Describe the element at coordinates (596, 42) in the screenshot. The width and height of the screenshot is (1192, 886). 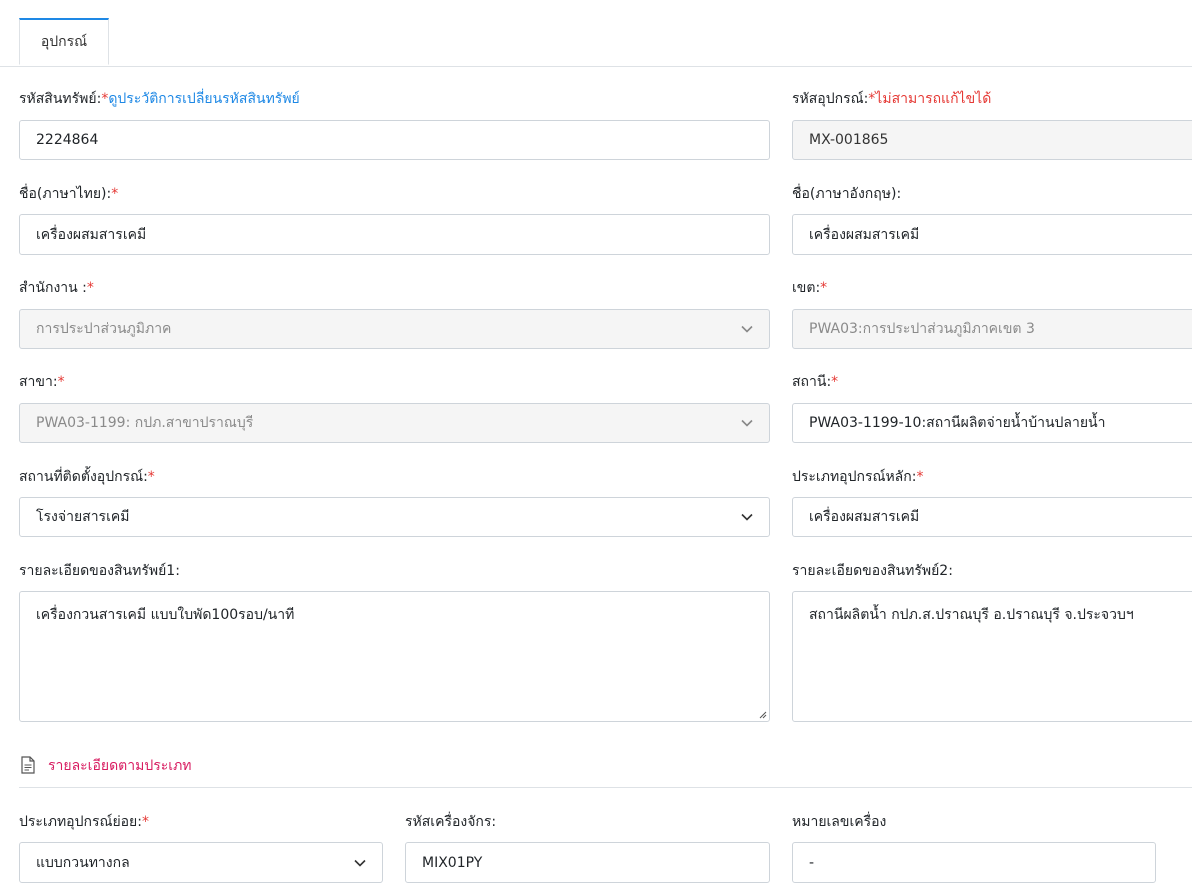
I see `tab-bar: อุปกรณ์` at that location.